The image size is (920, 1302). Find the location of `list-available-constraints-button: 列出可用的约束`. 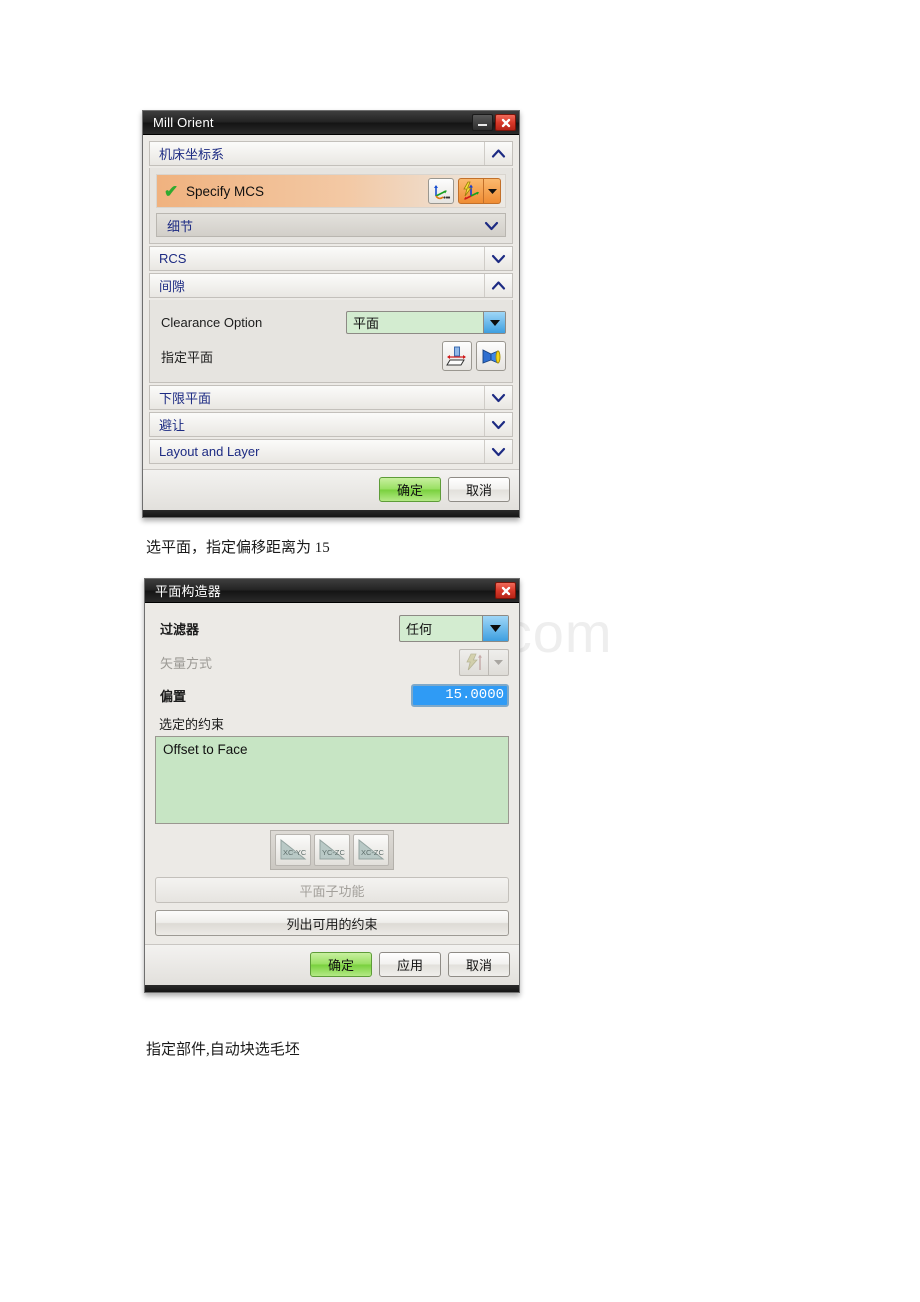

list-available-constraints-button: 列出可用的约束 is located at coordinates (332, 923).